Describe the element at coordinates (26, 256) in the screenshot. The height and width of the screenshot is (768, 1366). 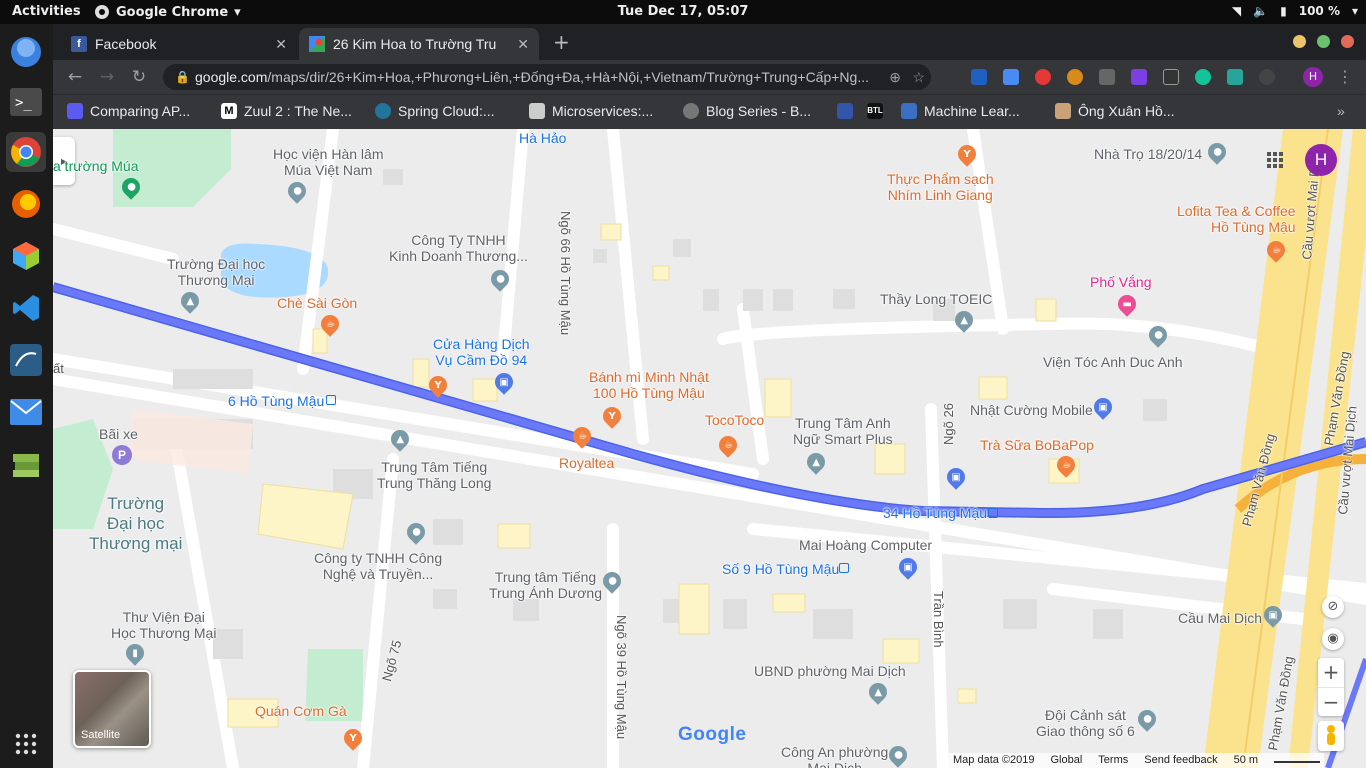
I see `dock-item-ide` at that location.